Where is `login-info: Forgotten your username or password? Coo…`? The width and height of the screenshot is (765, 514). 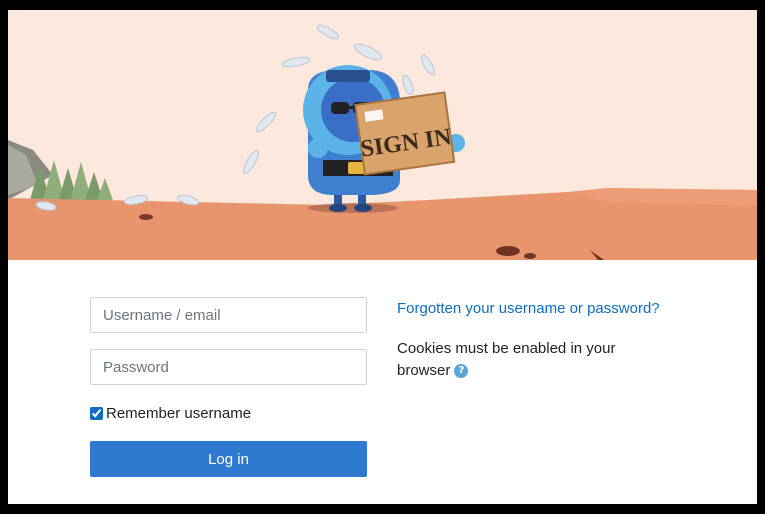 login-info: Forgotten your username or password? Coo… is located at coordinates (537, 340).